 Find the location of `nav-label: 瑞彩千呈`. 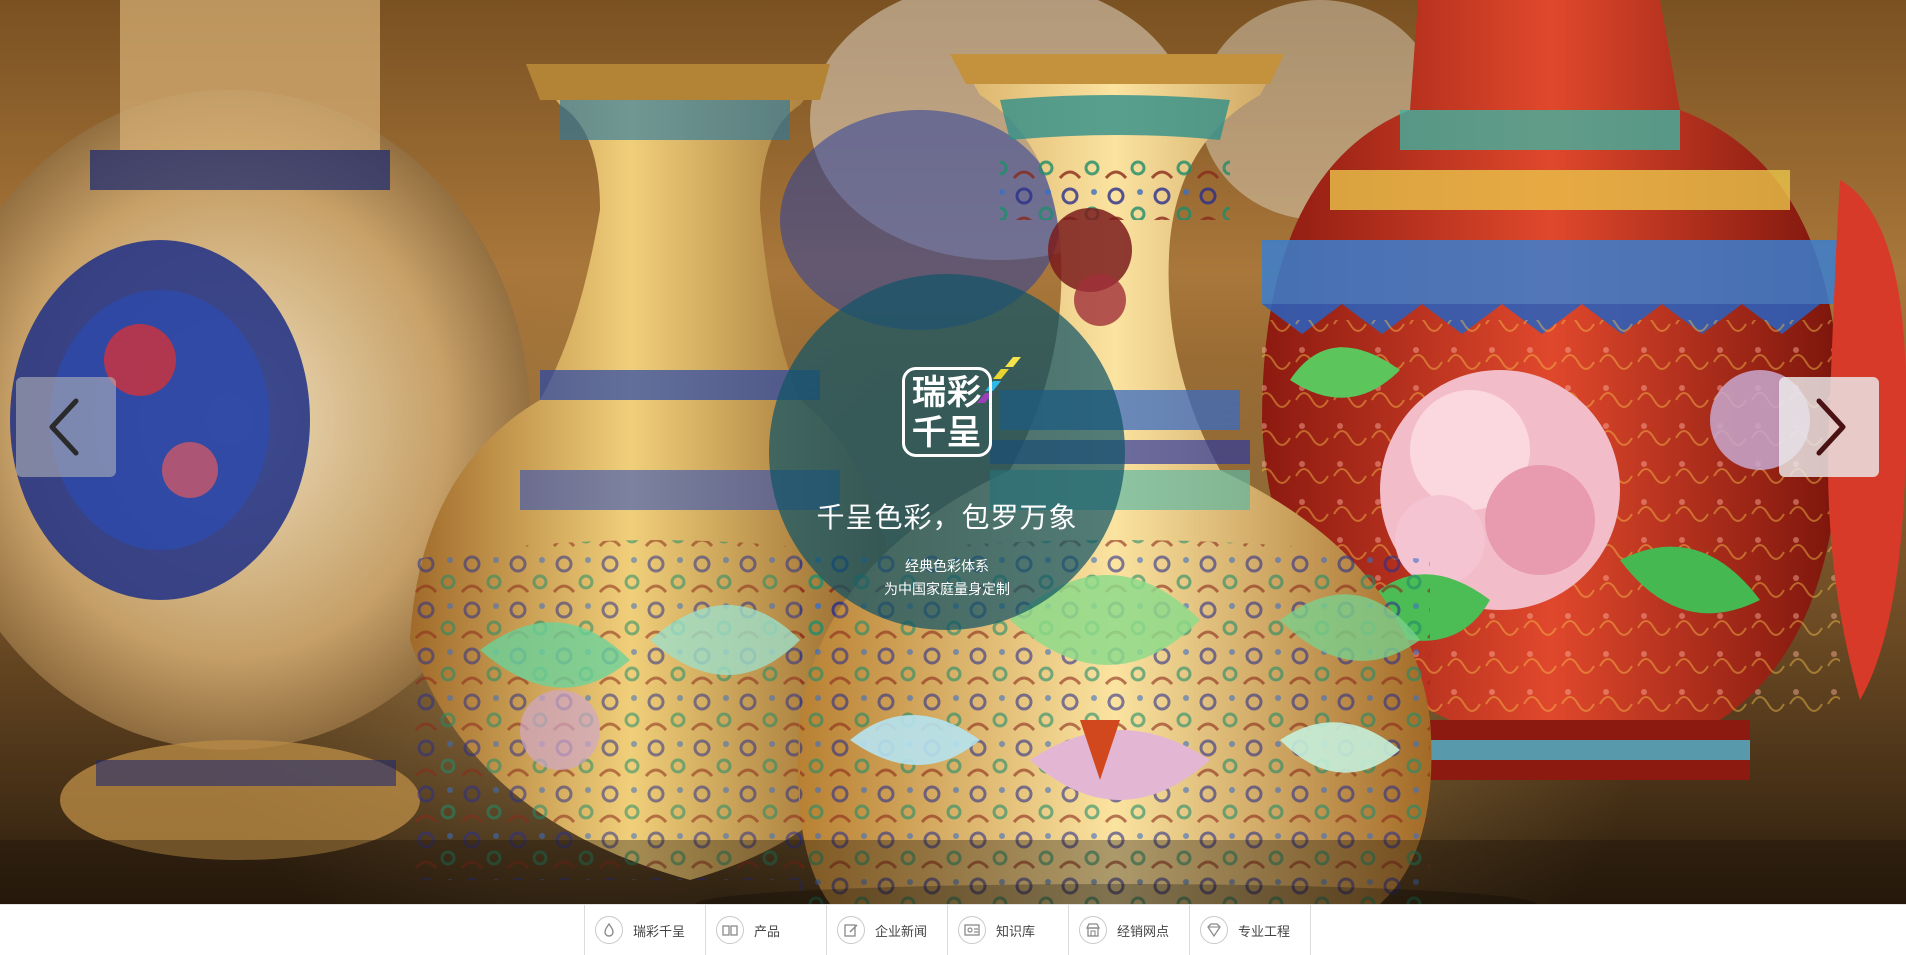

nav-label: 瑞彩千呈 is located at coordinates (659, 932).